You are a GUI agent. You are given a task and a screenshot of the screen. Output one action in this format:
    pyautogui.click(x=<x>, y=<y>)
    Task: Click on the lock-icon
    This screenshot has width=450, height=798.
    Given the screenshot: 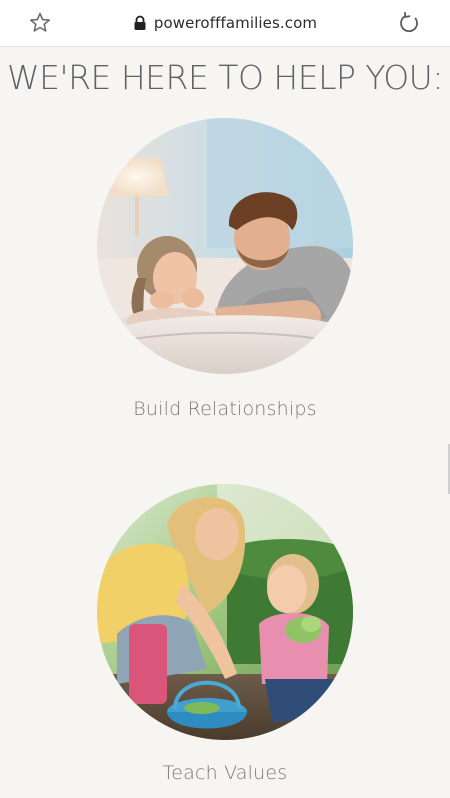 What is the action you would take?
    pyautogui.click(x=140, y=23)
    